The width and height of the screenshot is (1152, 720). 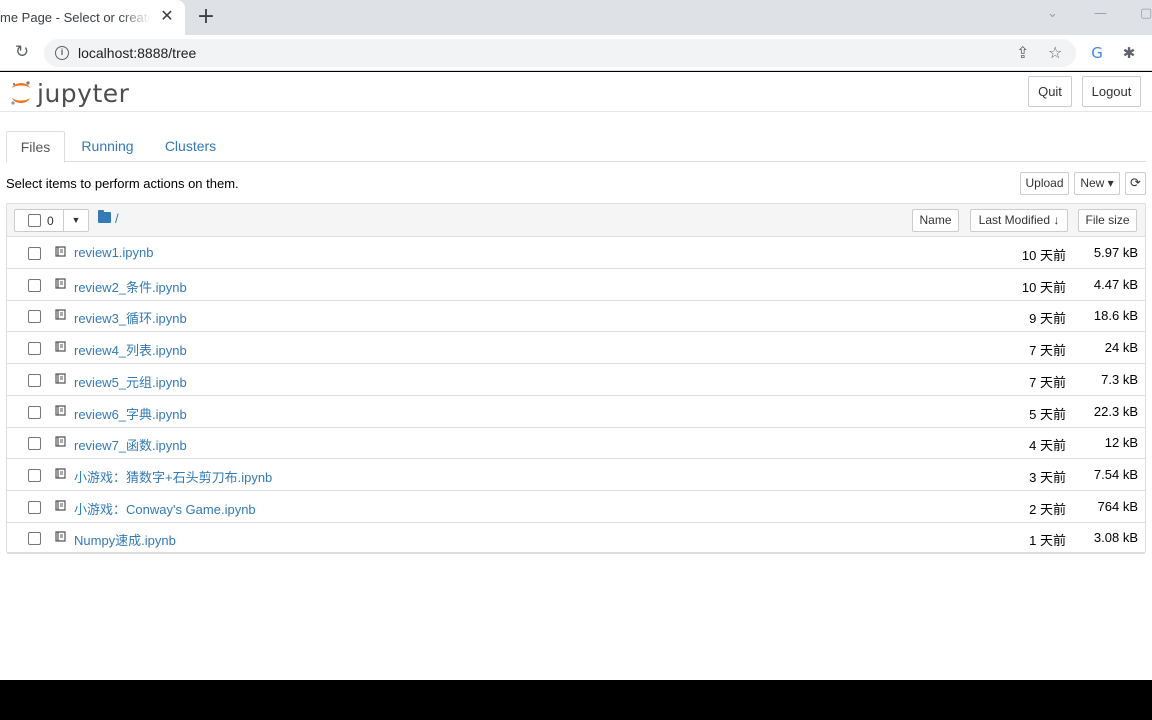 I want to click on file-row: review5_元组.ipynb 7 天前 7.3 kB, so click(x=576, y=380).